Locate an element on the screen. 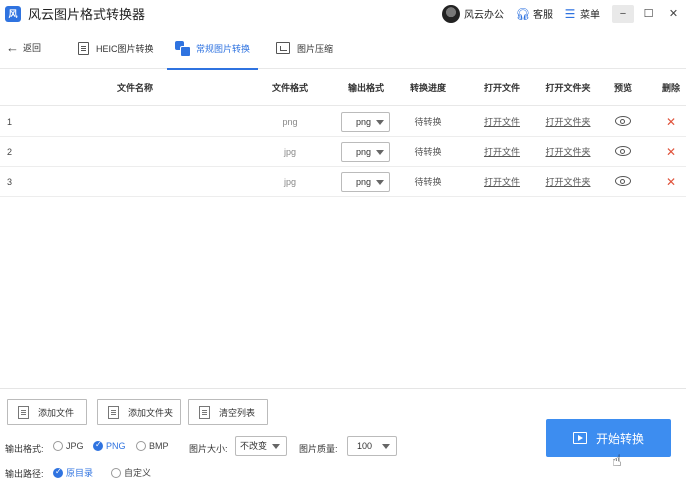  header-progress: 转换进度 is located at coordinates (427, 88).